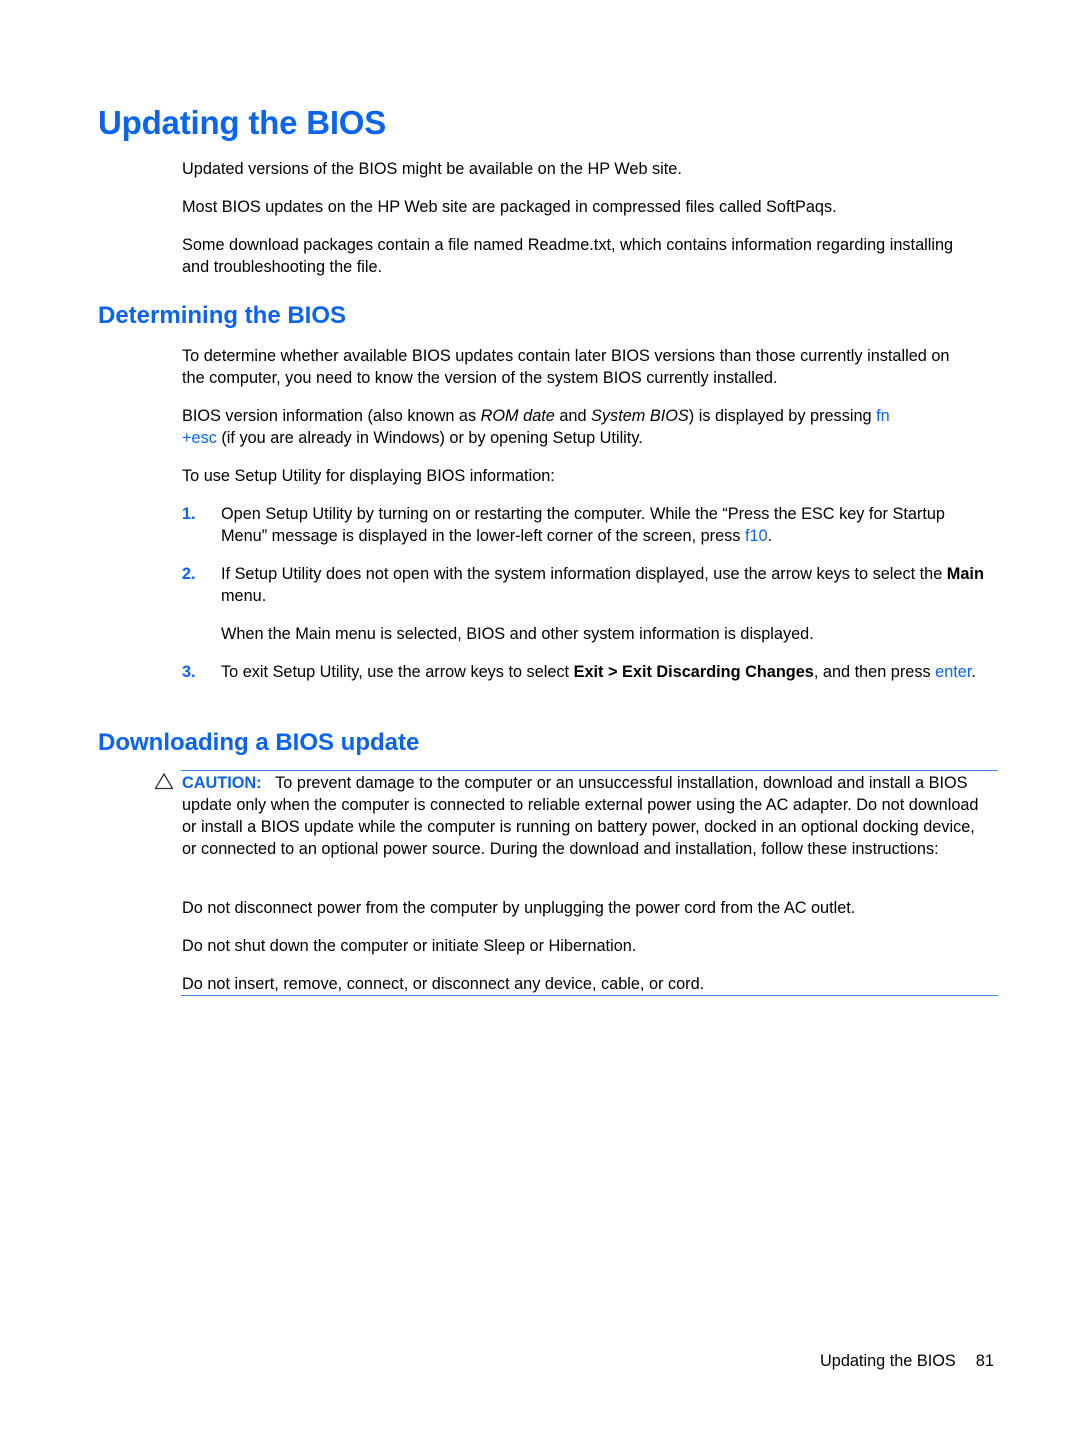 This screenshot has height=1437, width=1080. Describe the element at coordinates (222, 783) in the screenshot. I see `caution-label: CAUTION:` at that location.